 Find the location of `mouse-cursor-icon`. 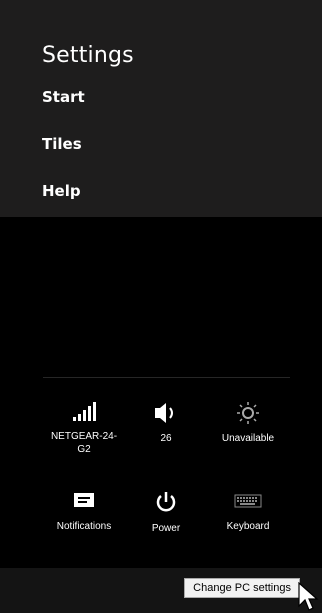

mouse-cursor-icon is located at coordinates (308, 596).